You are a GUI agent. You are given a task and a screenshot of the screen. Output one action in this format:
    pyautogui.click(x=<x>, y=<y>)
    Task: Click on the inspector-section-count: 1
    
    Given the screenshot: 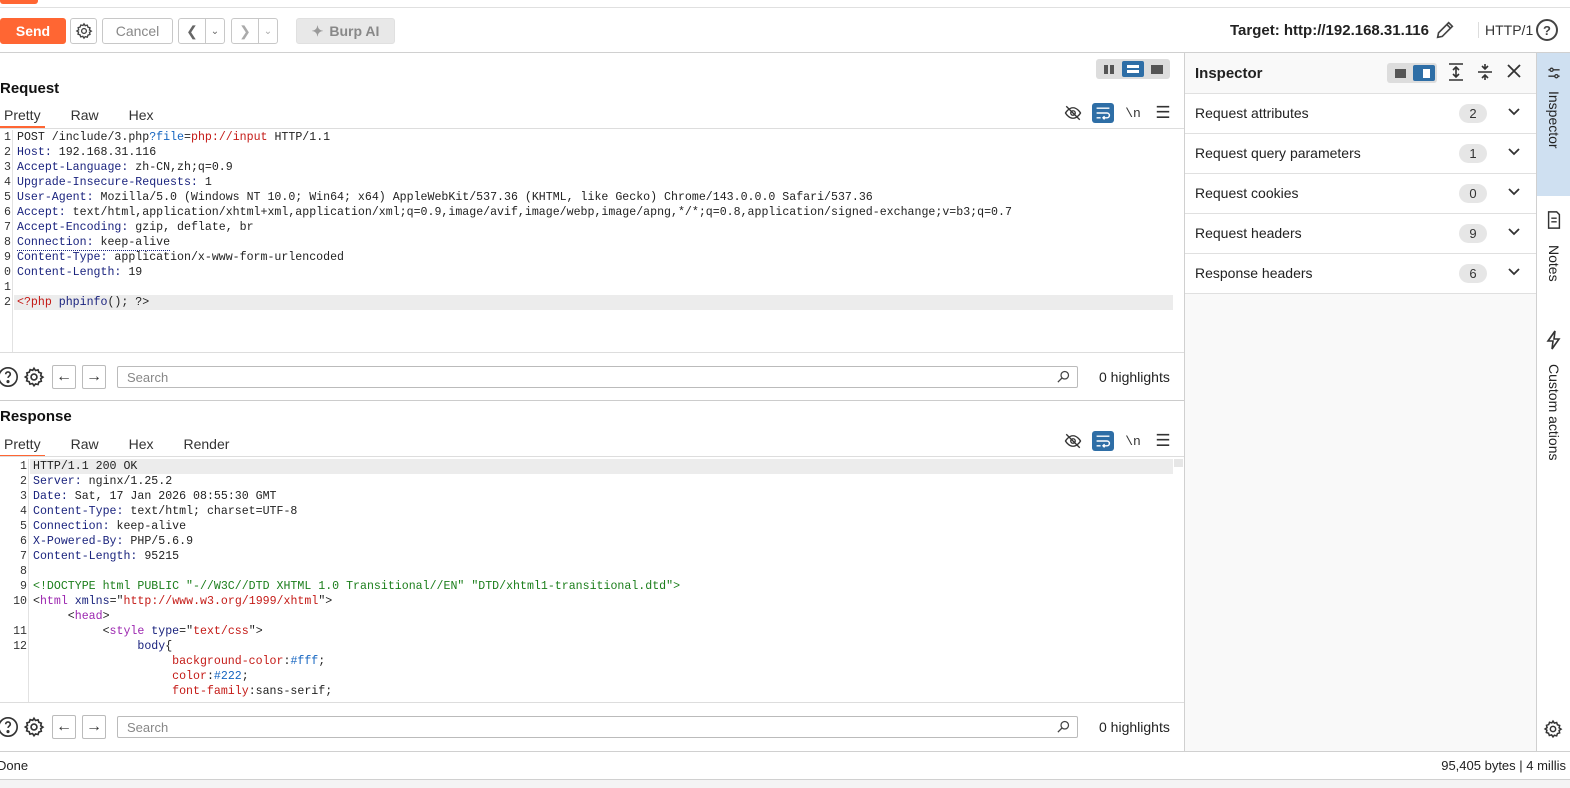 What is the action you would take?
    pyautogui.click(x=1473, y=153)
    